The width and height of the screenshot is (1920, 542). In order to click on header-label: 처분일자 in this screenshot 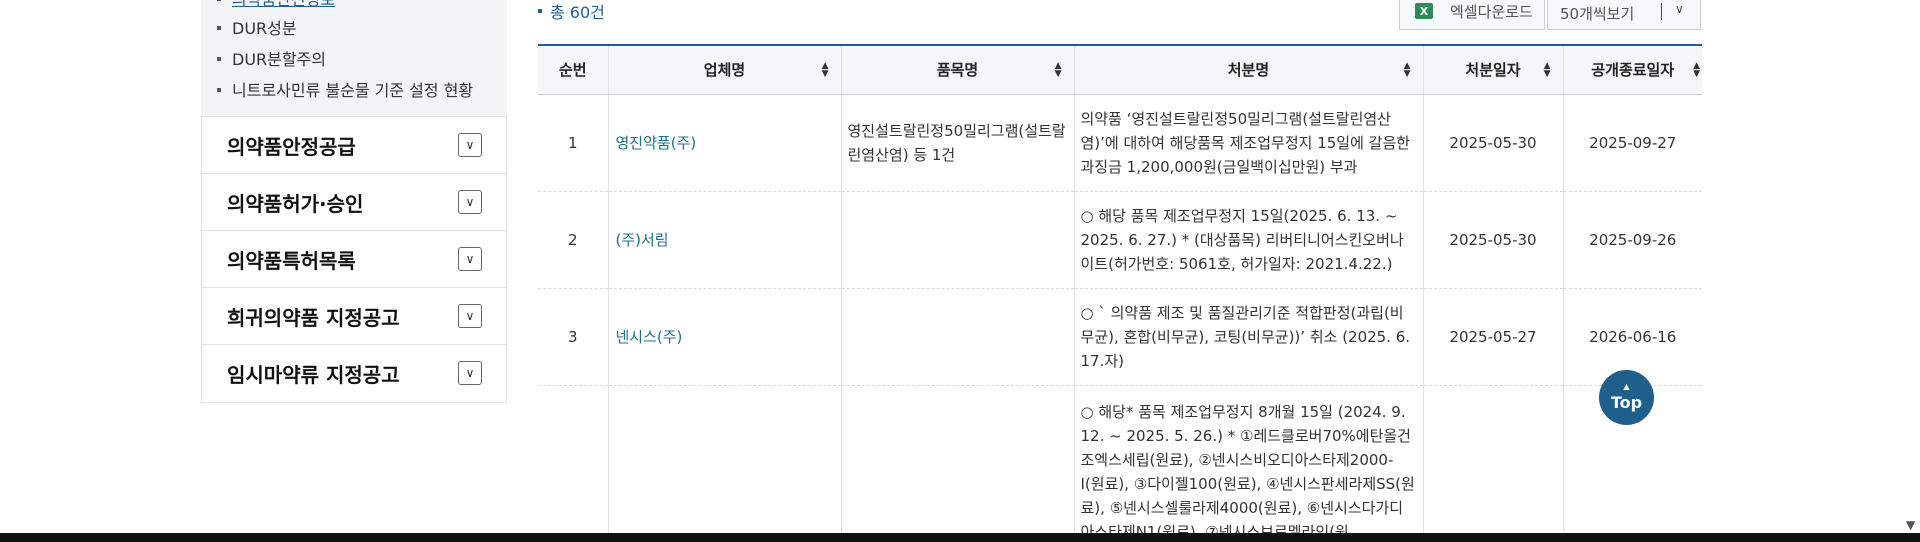, I will do `click(1493, 70)`.